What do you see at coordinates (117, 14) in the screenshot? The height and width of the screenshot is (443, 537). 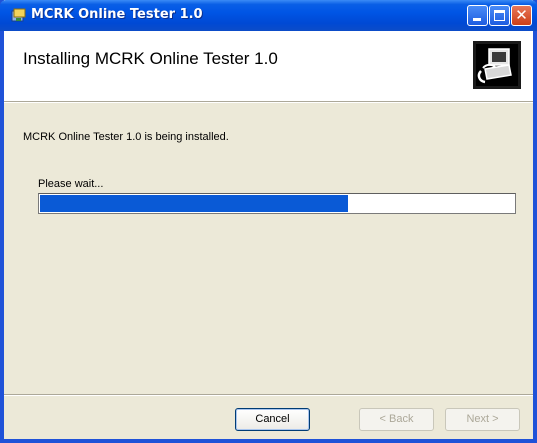 I see `window-title: MCRK Online Tester 1.0` at bounding box center [117, 14].